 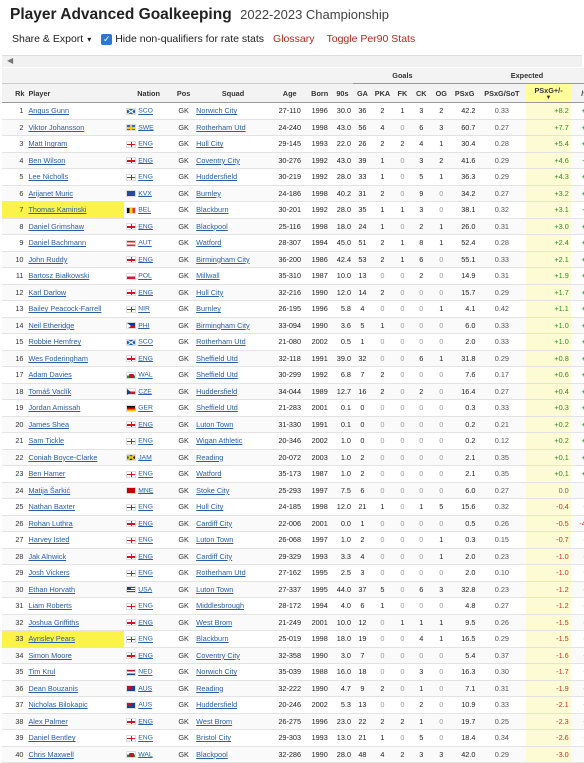 I want to click on player-link: Nicholas Bilokapic, so click(x=57, y=704).